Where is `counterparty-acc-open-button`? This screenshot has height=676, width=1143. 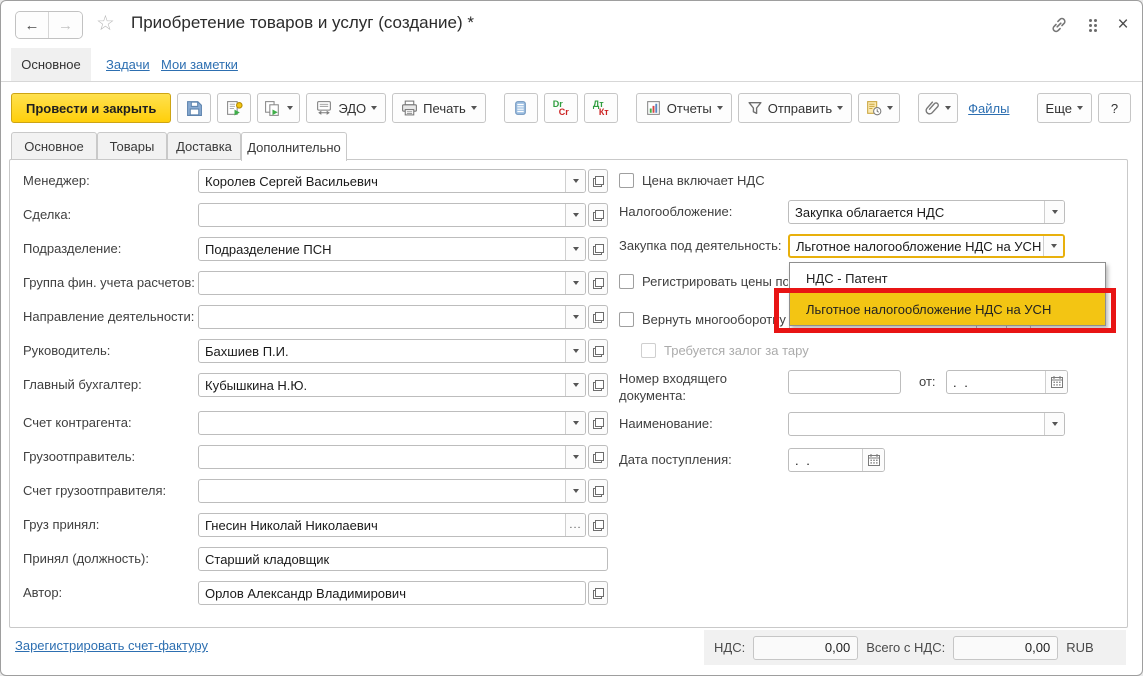 counterparty-acc-open-button is located at coordinates (598, 423).